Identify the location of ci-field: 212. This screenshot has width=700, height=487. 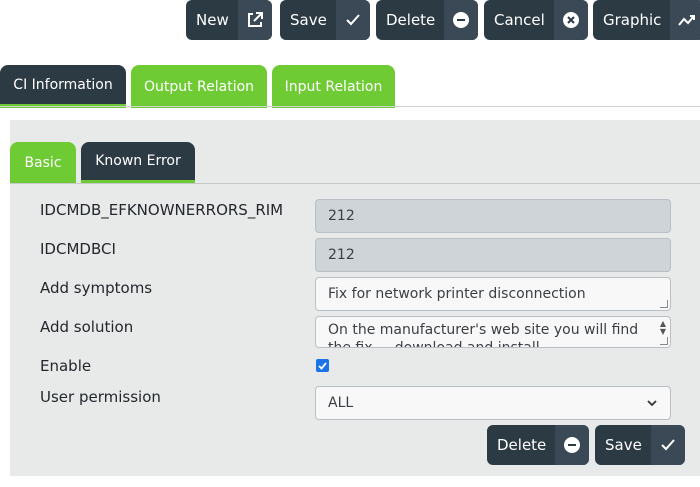
(493, 255).